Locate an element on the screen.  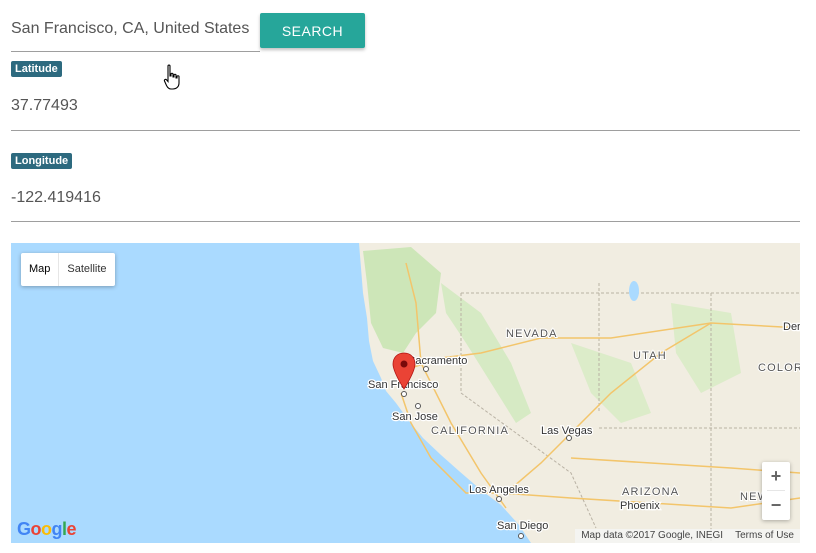
longitude-label: Longitude is located at coordinates (42, 161).